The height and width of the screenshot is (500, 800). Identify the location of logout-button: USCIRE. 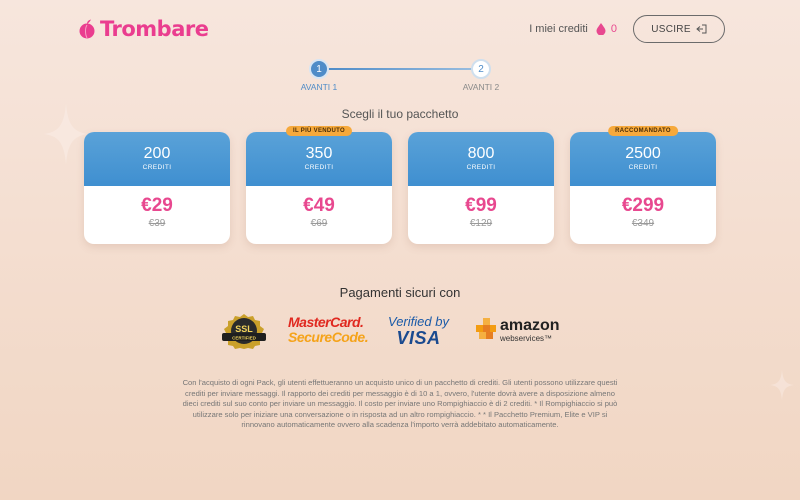
(679, 29).